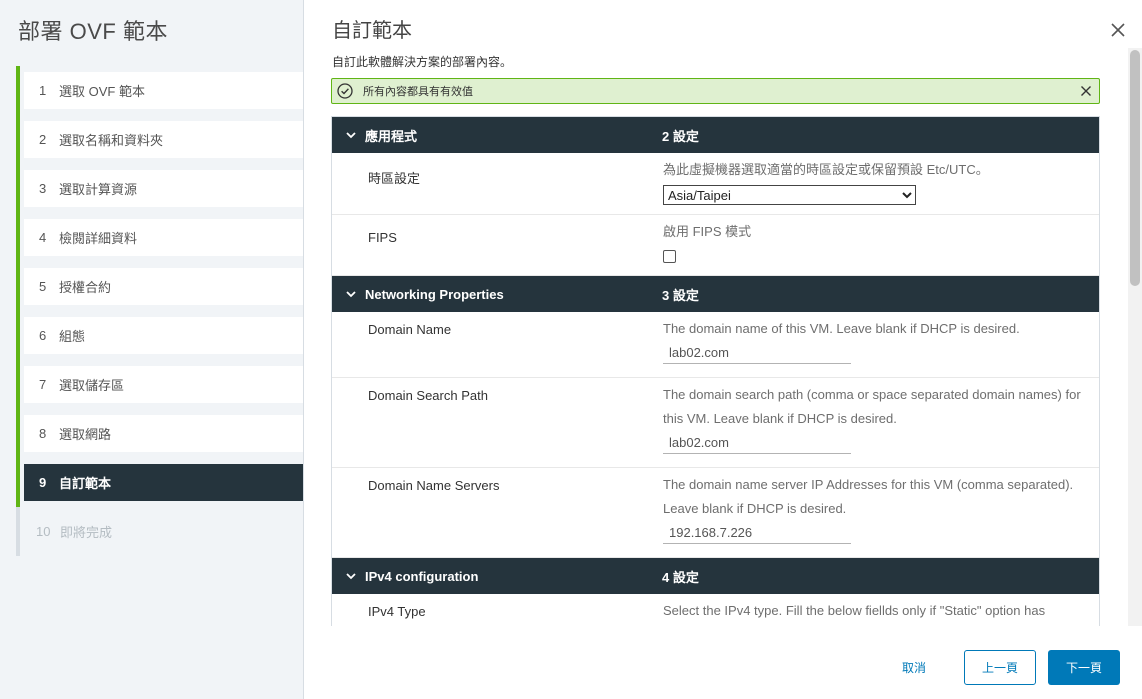 The height and width of the screenshot is (699, 1142). Describe the element at coordinates (163, 384) in the screenshot. I see `step-card: 7 選取儲存區` at that location.